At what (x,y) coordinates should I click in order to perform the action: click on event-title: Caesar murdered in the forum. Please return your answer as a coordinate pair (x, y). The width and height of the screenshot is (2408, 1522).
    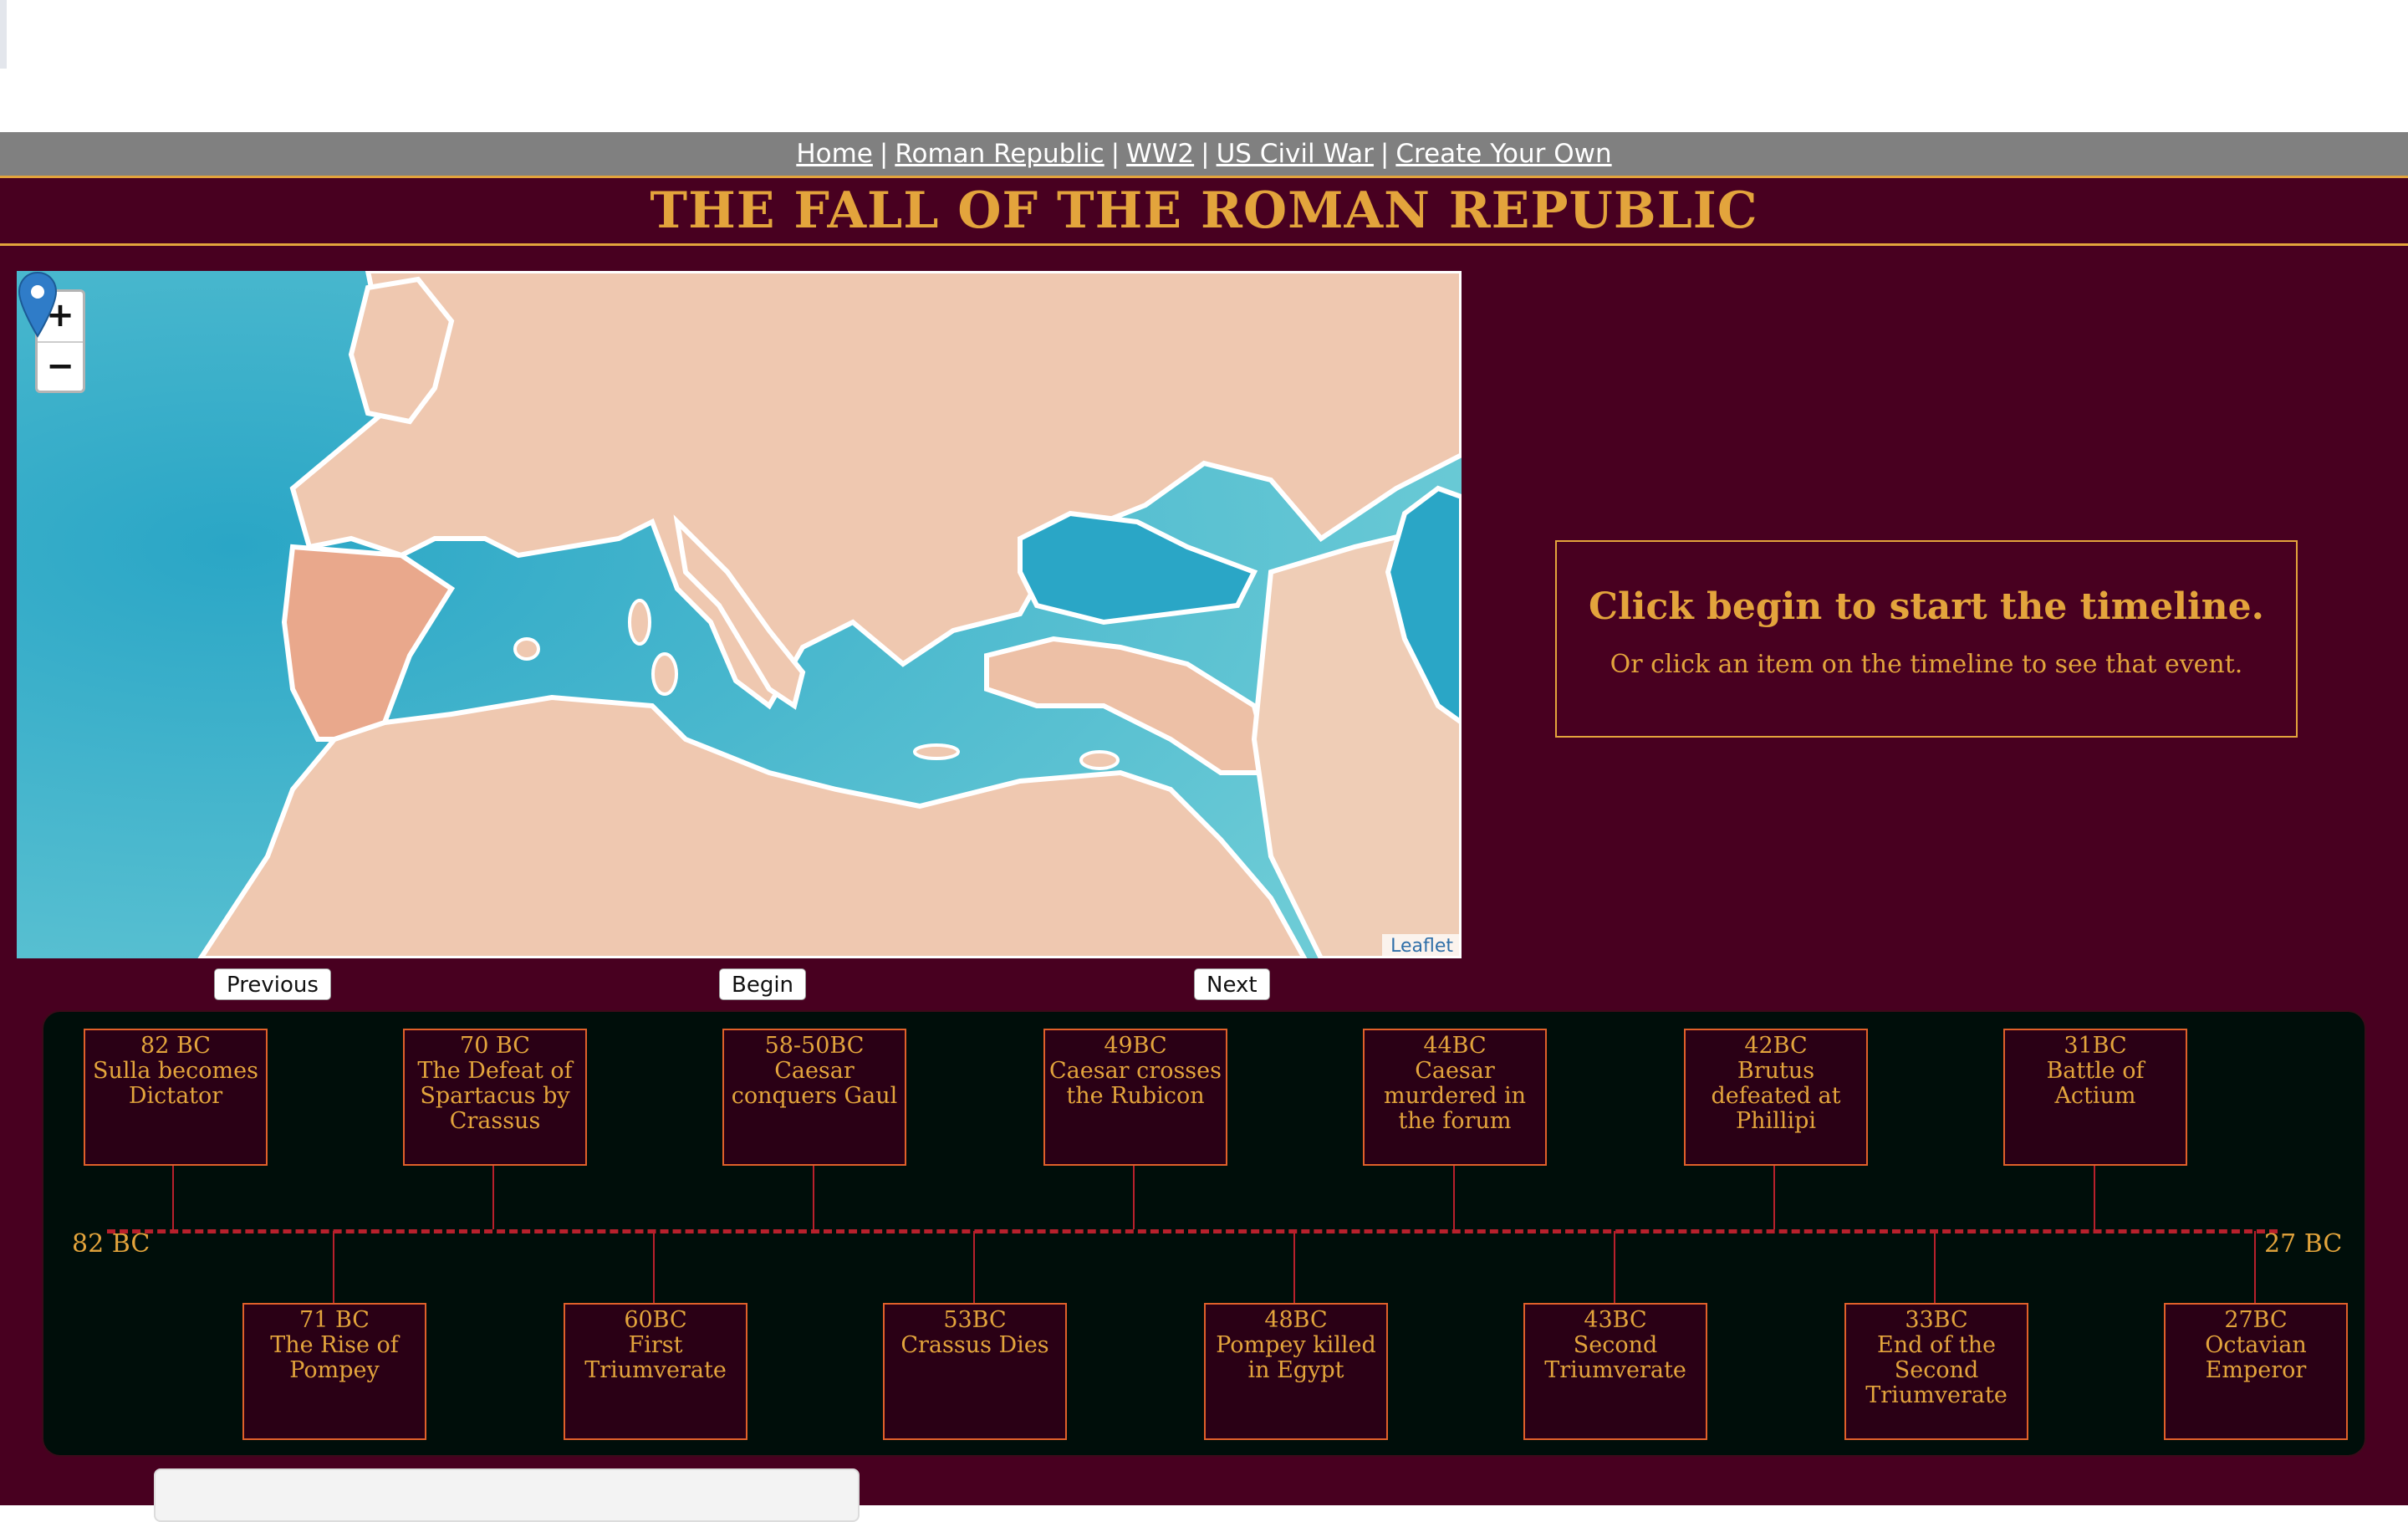
    Looking at the image, I should click on (1455, 1096).